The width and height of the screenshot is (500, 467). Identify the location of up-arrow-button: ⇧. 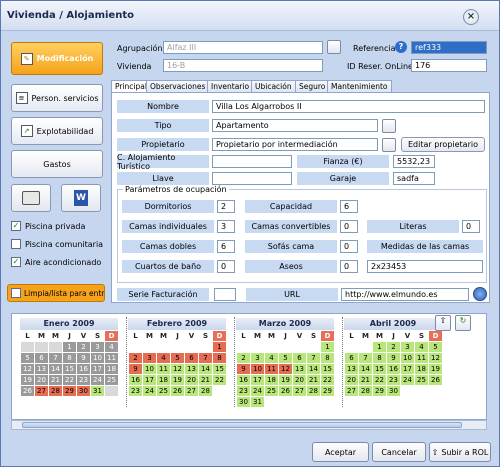
(443, 323).